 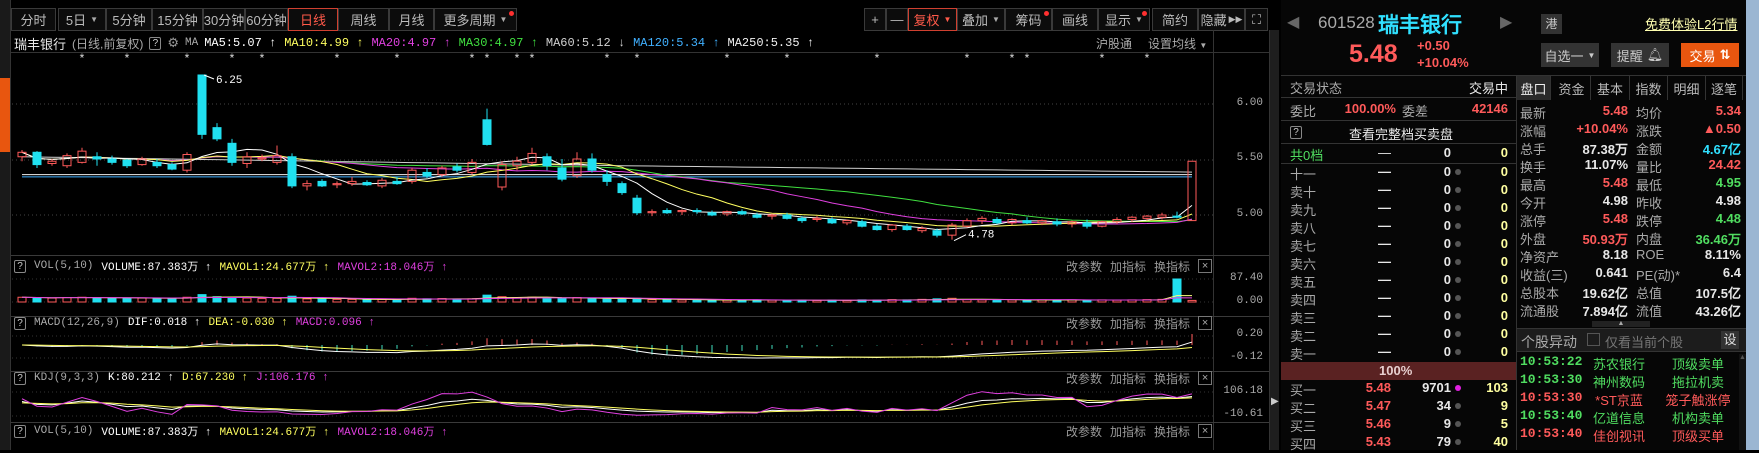 What do you see at coordinates (1593, 339) in the screenshot?
I see `current-stock-only-checkbox` at bounding box center [1593, 339].